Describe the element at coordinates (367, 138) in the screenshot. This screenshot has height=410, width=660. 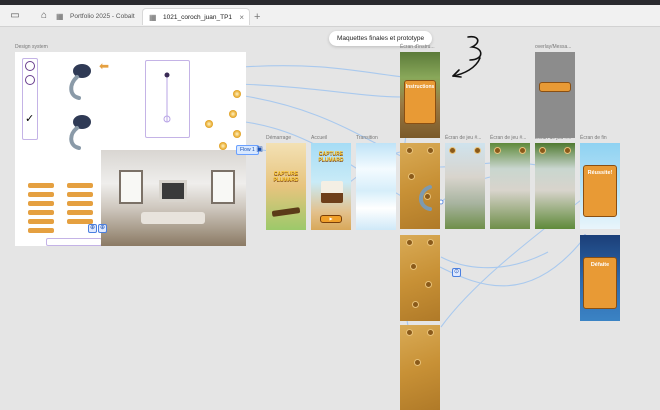
I see `frame-label-transition: Transition` at that location.